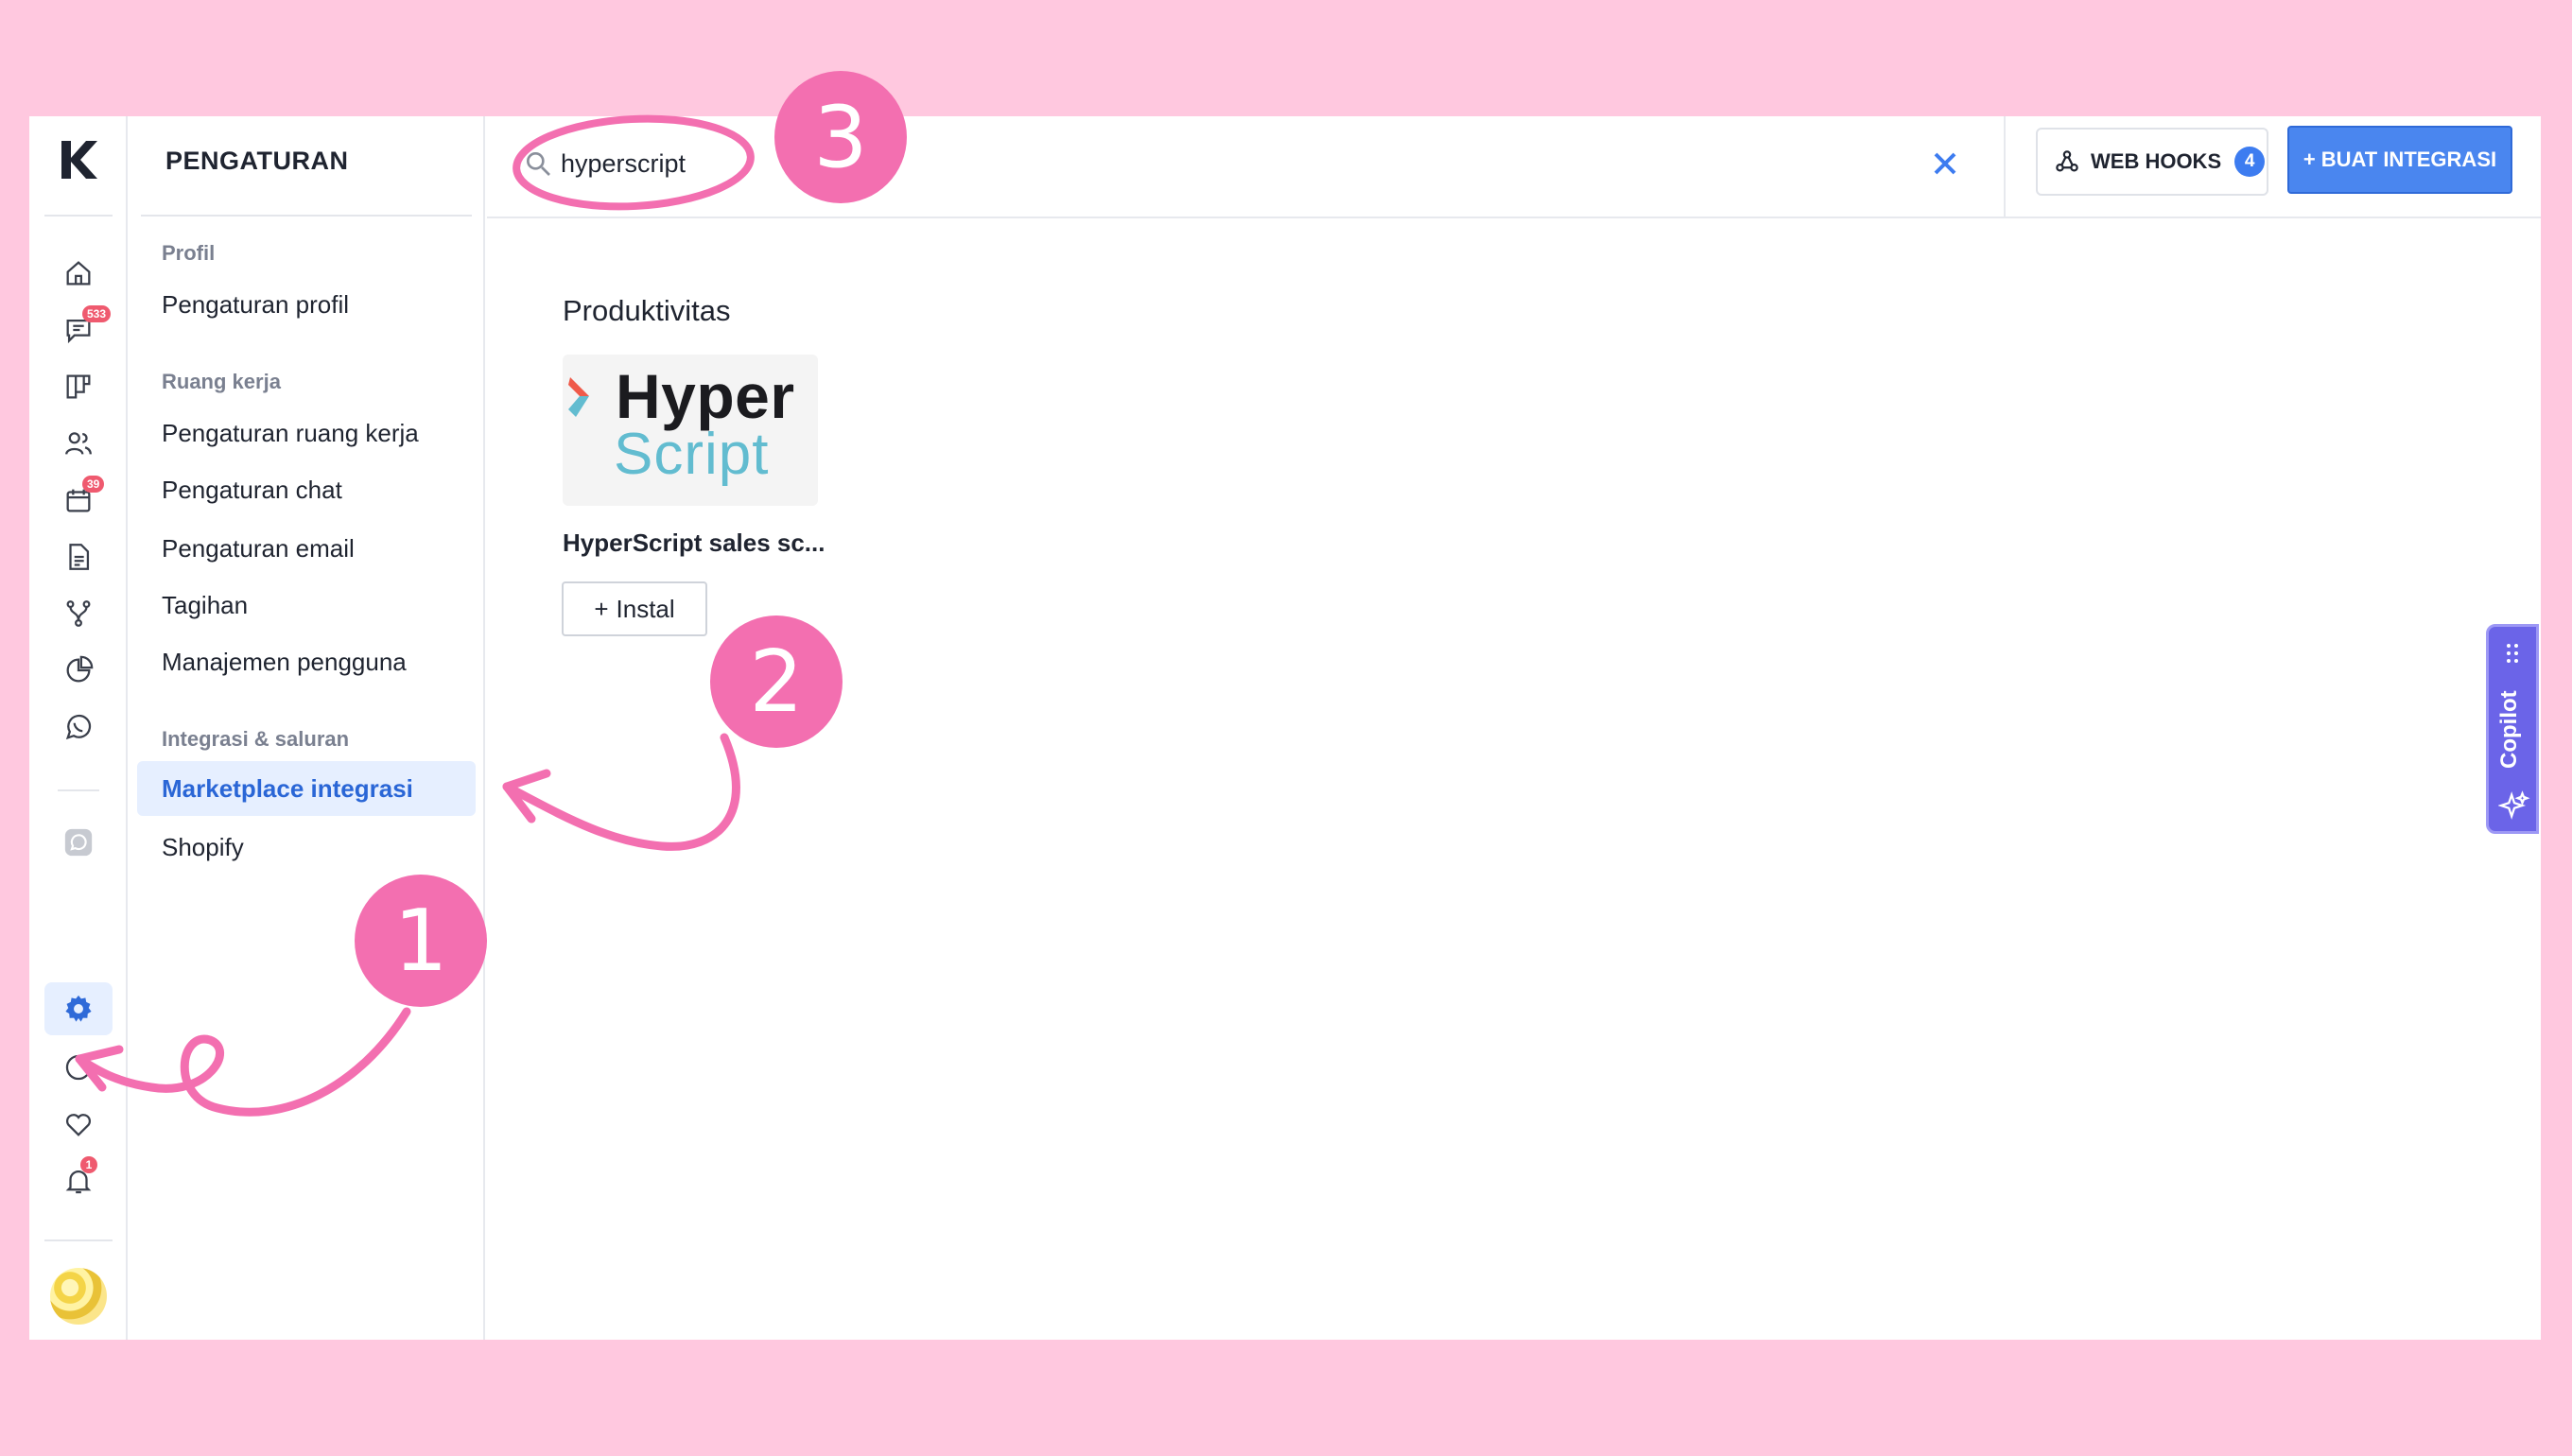 Image resolution: width=2572 pixels, height=1456 pixels. What do you see at coordinates (78, 1008) in the screenshot?
I see `settings-gear-icon` at bounding box center [78, 1008].